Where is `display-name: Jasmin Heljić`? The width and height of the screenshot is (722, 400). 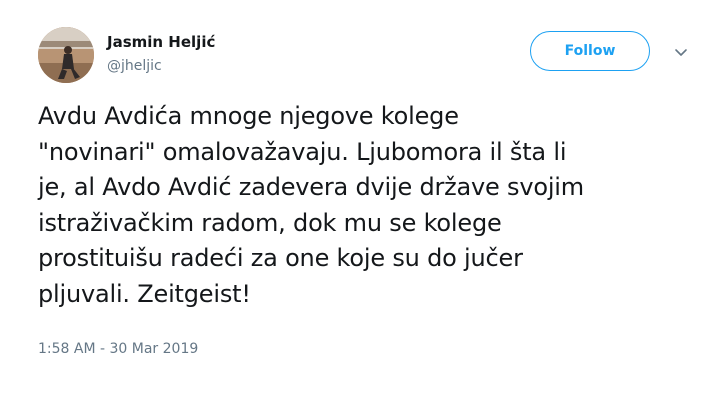 display-name: Jasmin Heljić is located at coordinates (161, 42).